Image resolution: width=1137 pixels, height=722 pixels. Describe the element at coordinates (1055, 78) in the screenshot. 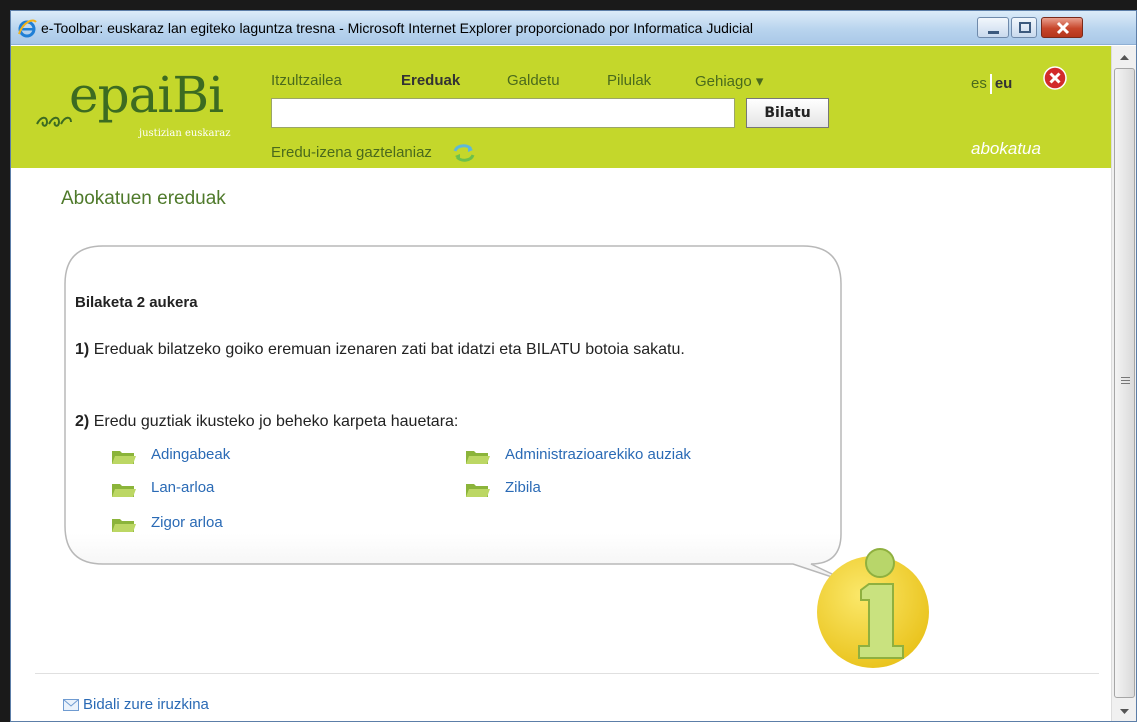

I see `close-circle-icon` at that location.